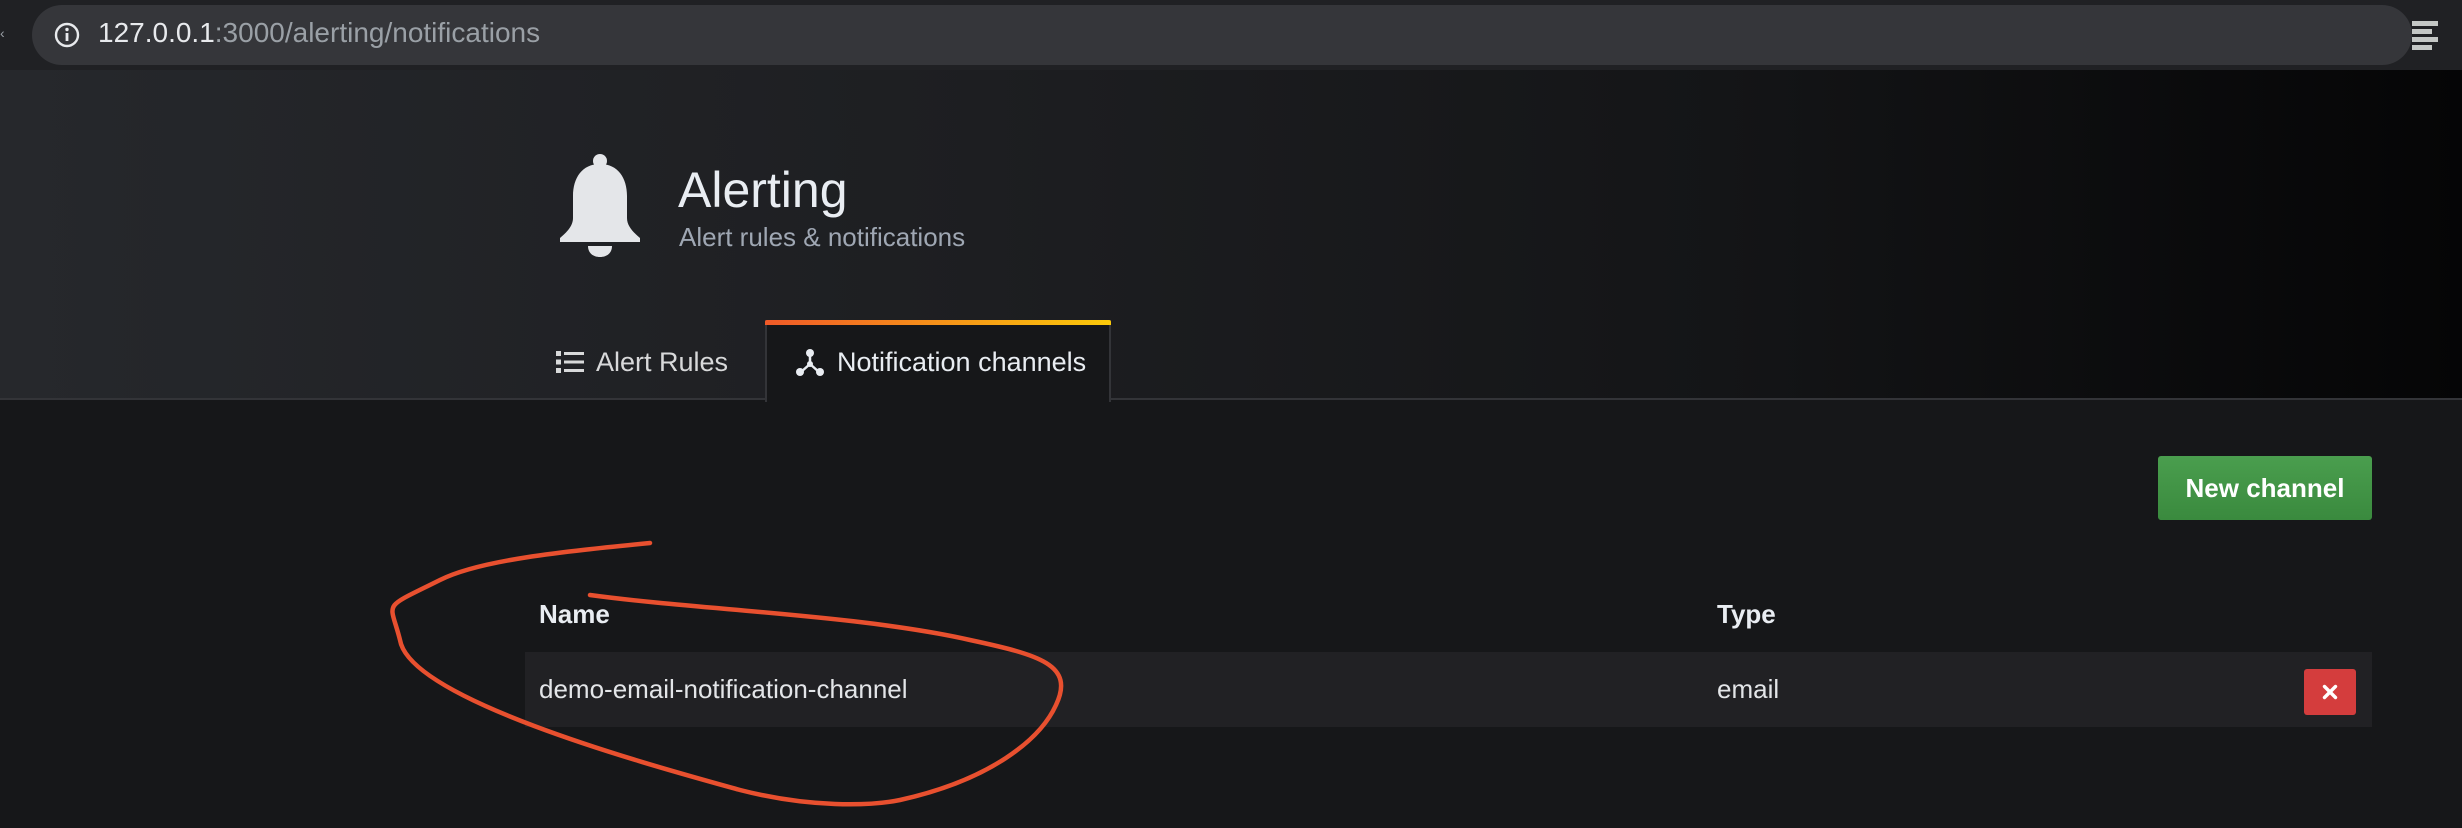  I want to click on tab-alert-rules: Alert Rules, so click(642, 362).